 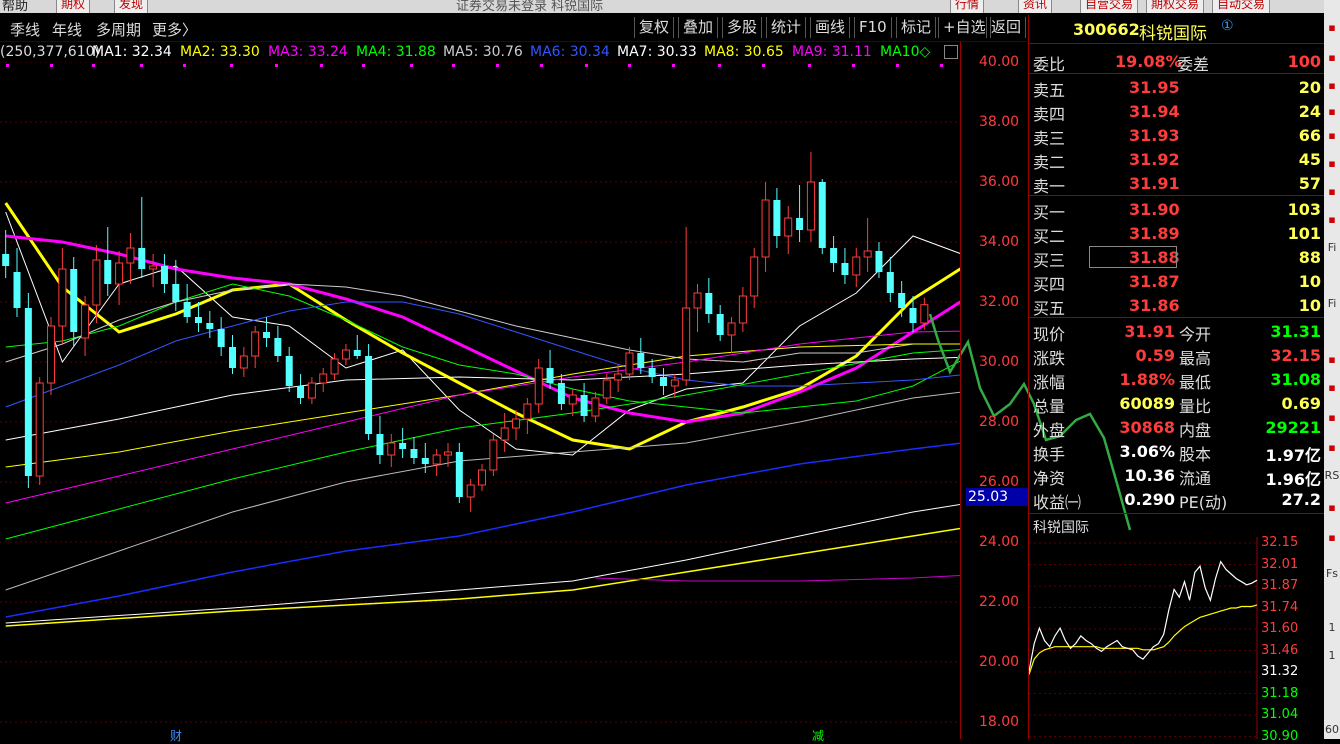 I want to click on back-button: 返回, so click(x=1006, y=27).